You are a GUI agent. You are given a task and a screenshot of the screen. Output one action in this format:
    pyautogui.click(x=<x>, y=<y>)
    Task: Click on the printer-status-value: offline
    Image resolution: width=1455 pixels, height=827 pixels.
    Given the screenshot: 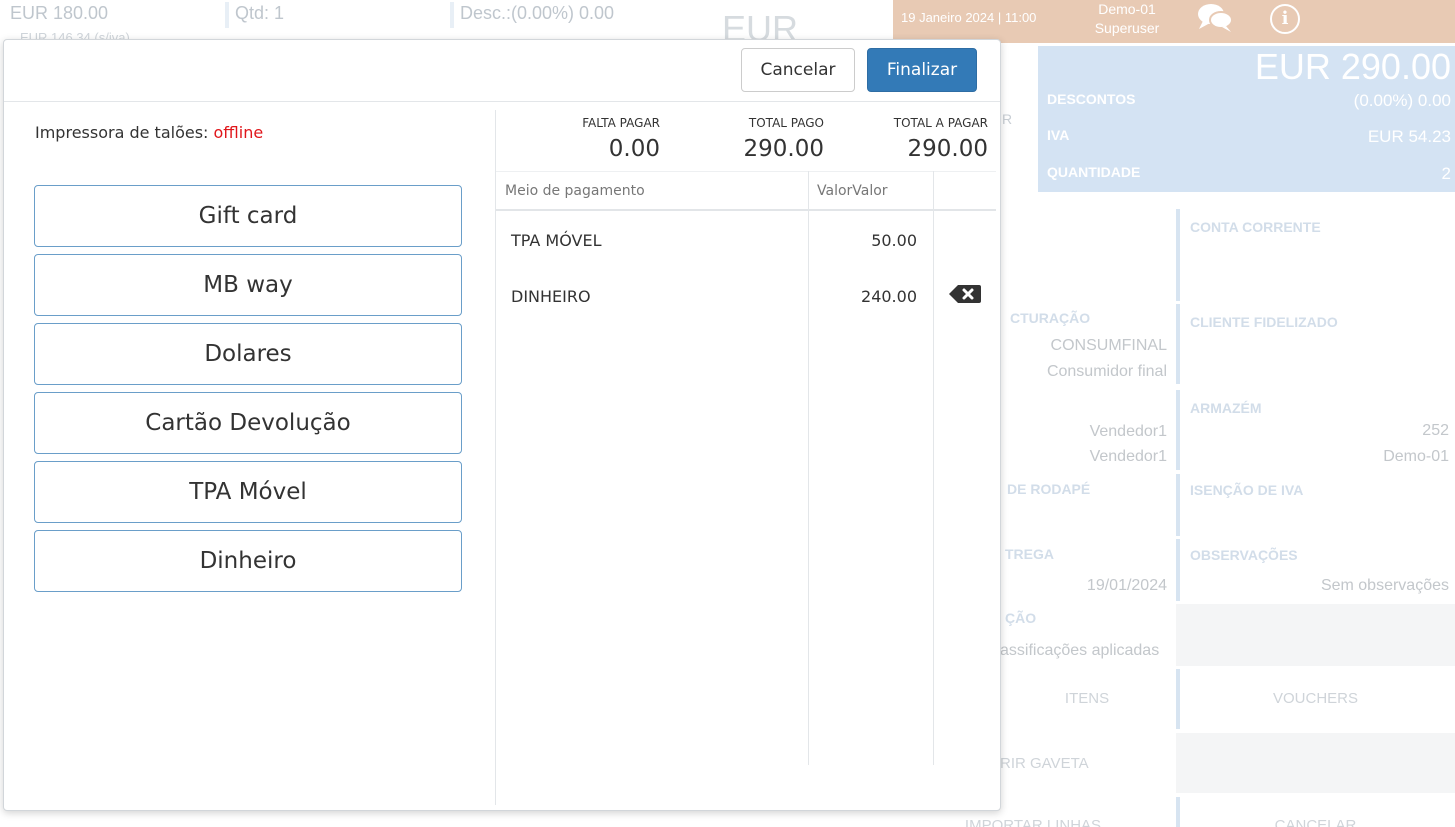 What is the action you would take?
    pyautogui.click(x=238, y=132)
    